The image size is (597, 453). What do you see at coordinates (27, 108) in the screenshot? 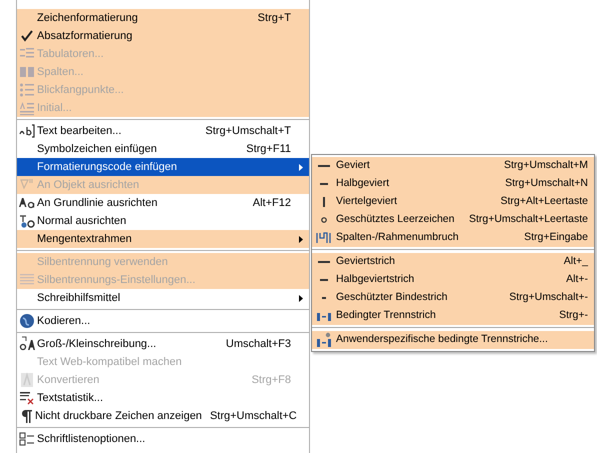
I see `drop-cap-icon` at bounding box center [27, 108].